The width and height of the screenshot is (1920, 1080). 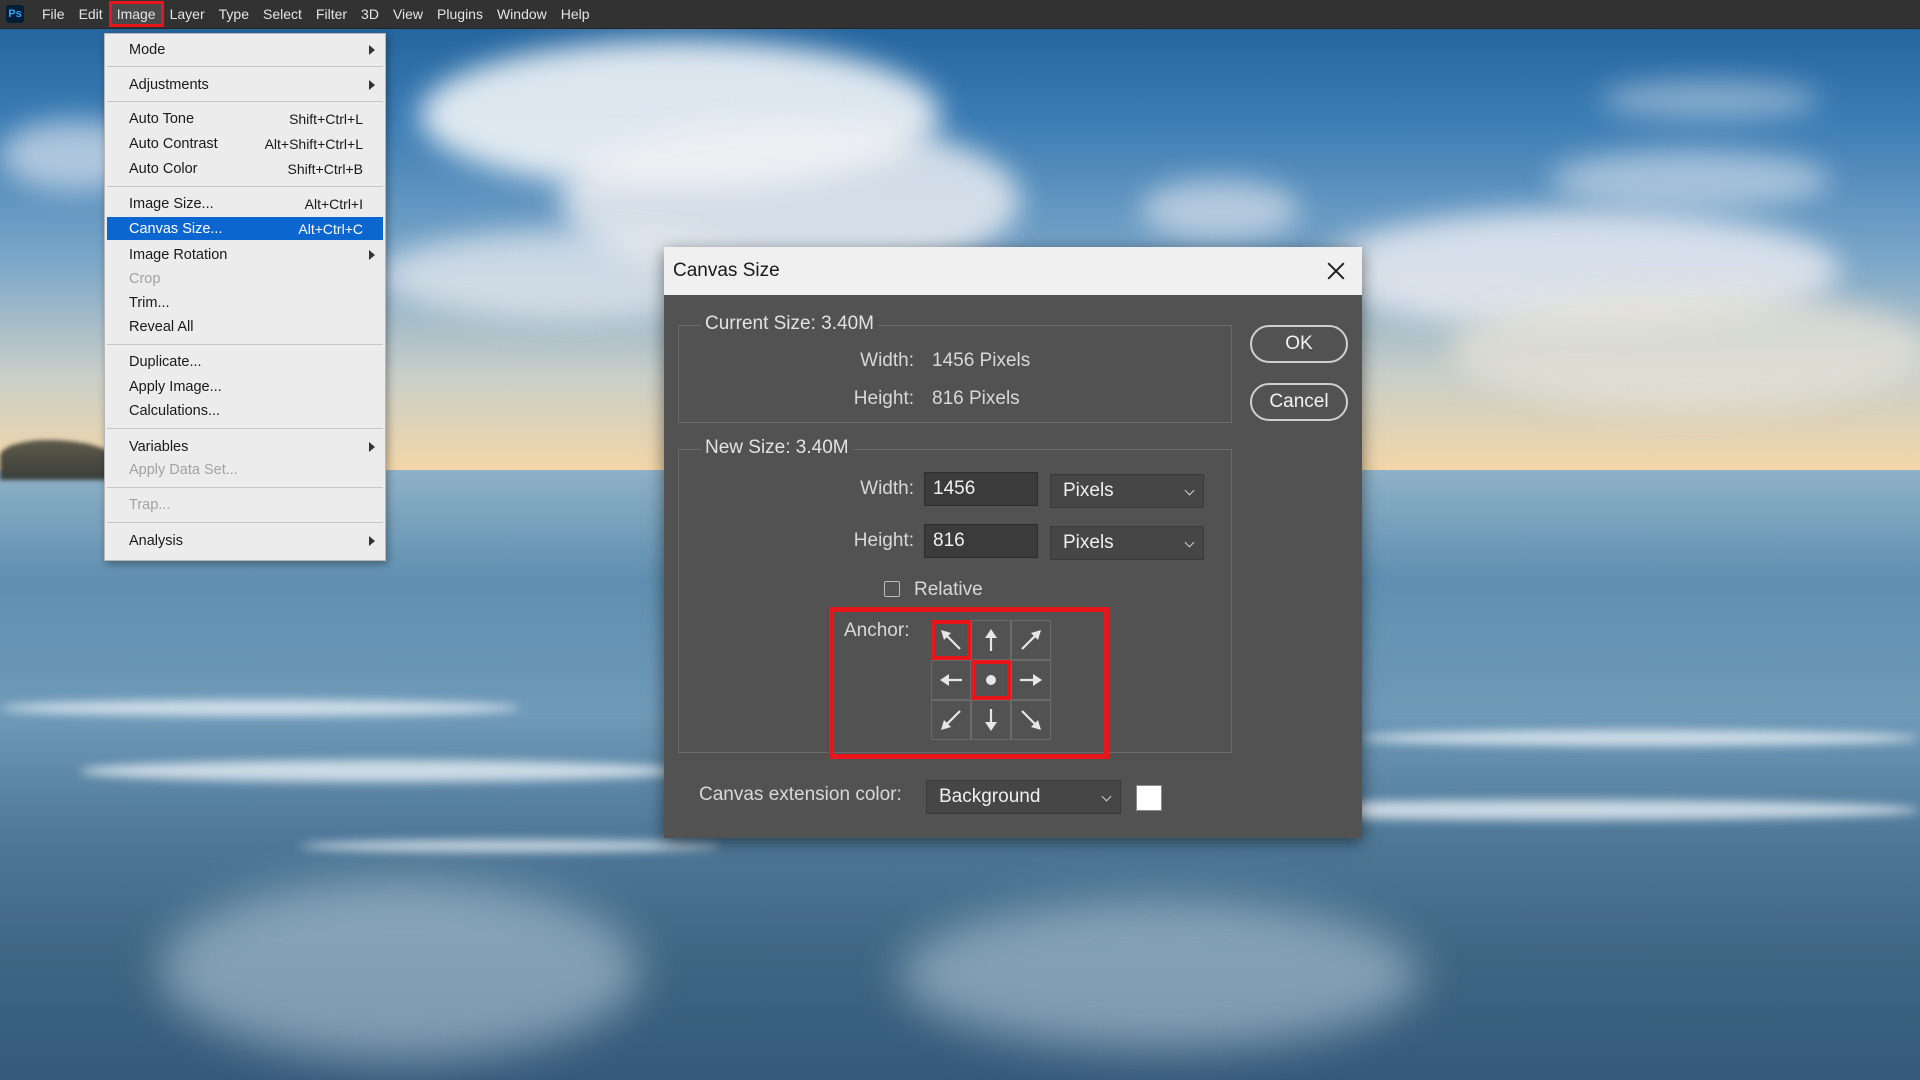 I want to click on current-height-label: Height:, so click(x=883, y=398).